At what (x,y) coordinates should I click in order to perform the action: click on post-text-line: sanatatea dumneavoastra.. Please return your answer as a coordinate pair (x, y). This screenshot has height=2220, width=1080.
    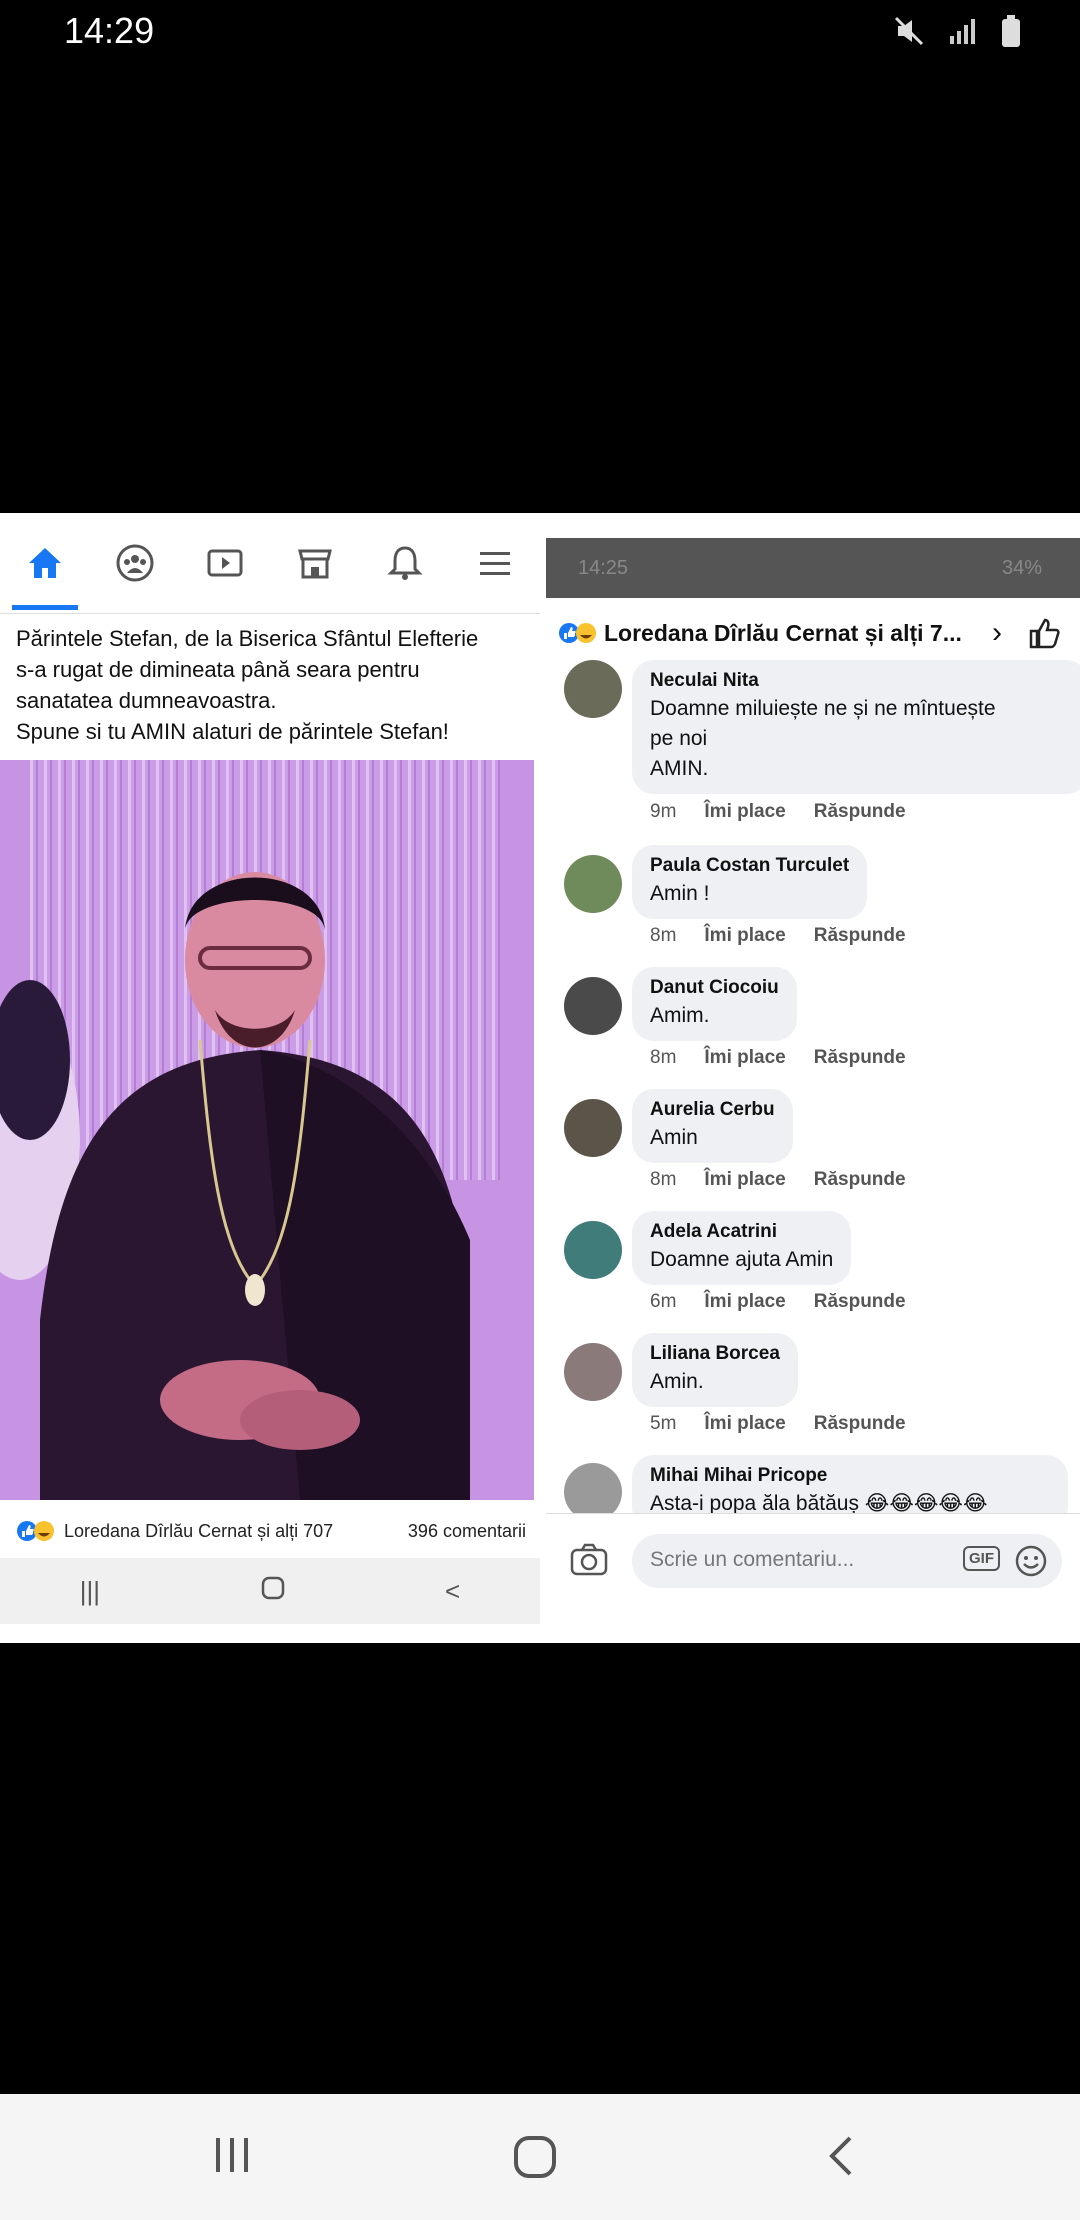
    Looking at the image, I should click on (146, 700).